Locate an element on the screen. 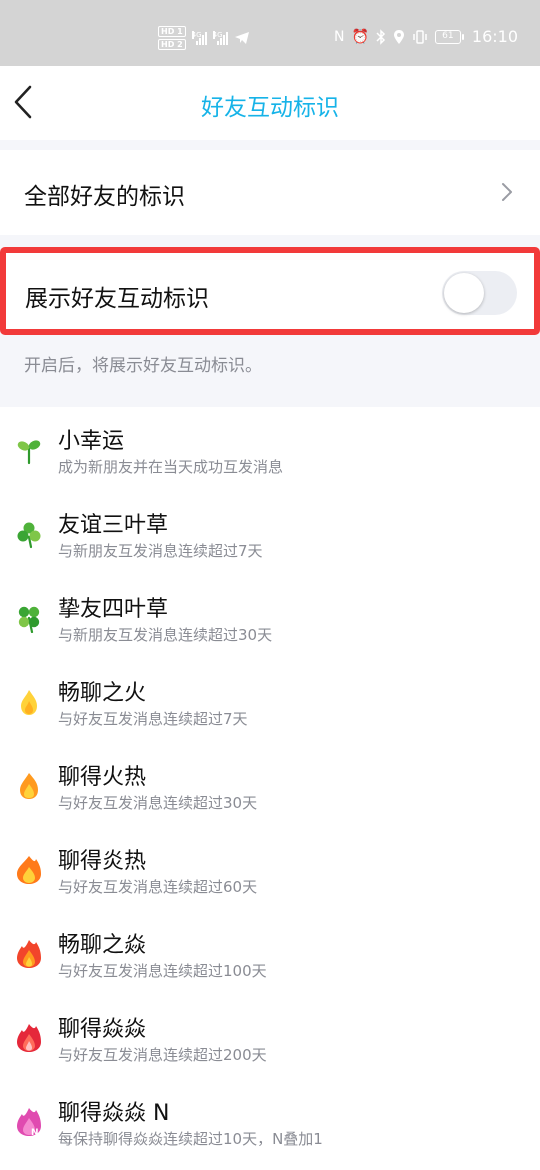 The width and height of the screenshot is (540, 1170). three-leaf-clover-icon is located at coordinates (29, 535).